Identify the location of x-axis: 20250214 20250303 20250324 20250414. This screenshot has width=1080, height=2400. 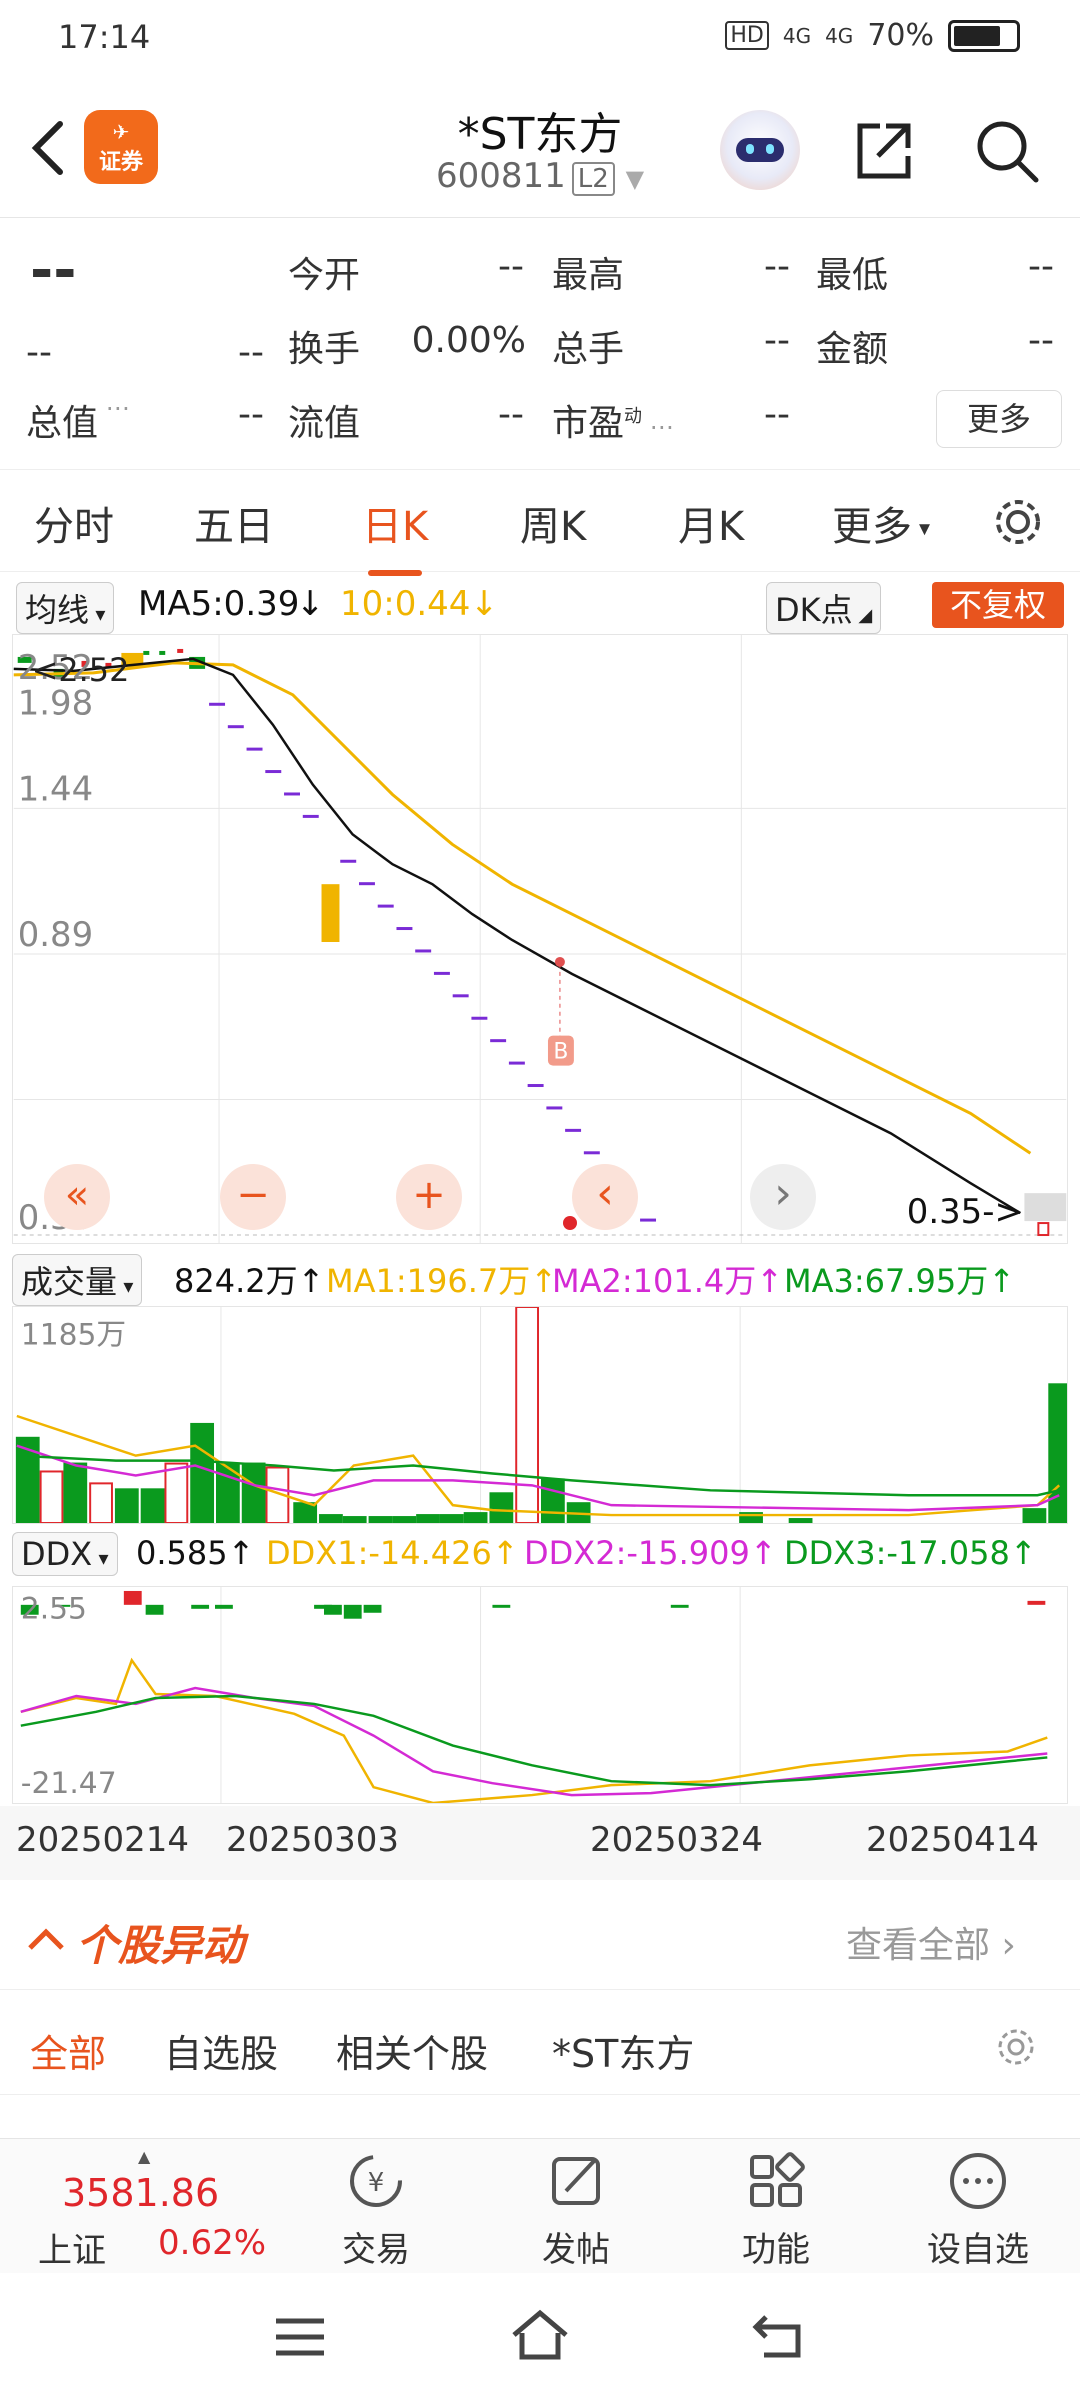
(540, 1843).